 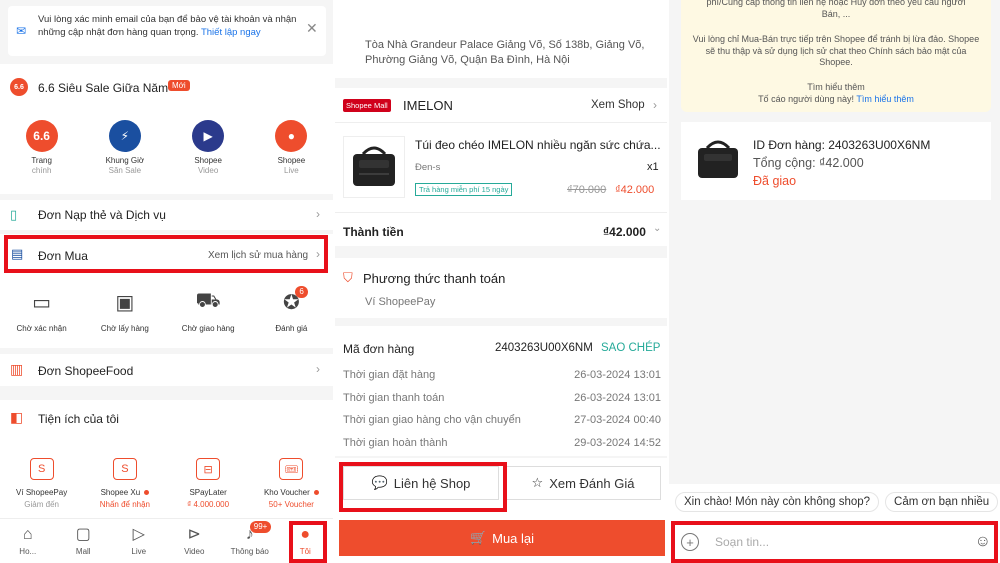 What do you see at coordinates (208, 469) in the screenshot?
I see `utility-icon: ⊟` at bounding box center [208, 469].